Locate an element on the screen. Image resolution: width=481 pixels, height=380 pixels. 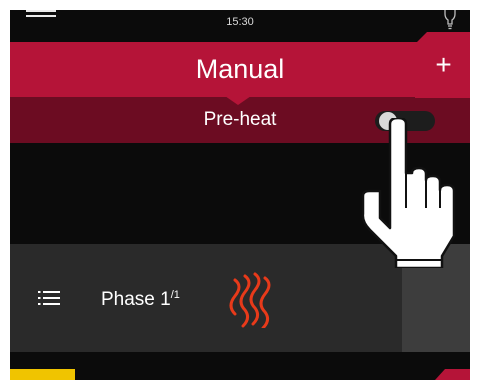
page-title: Manual is located at coordinates (240, 69).